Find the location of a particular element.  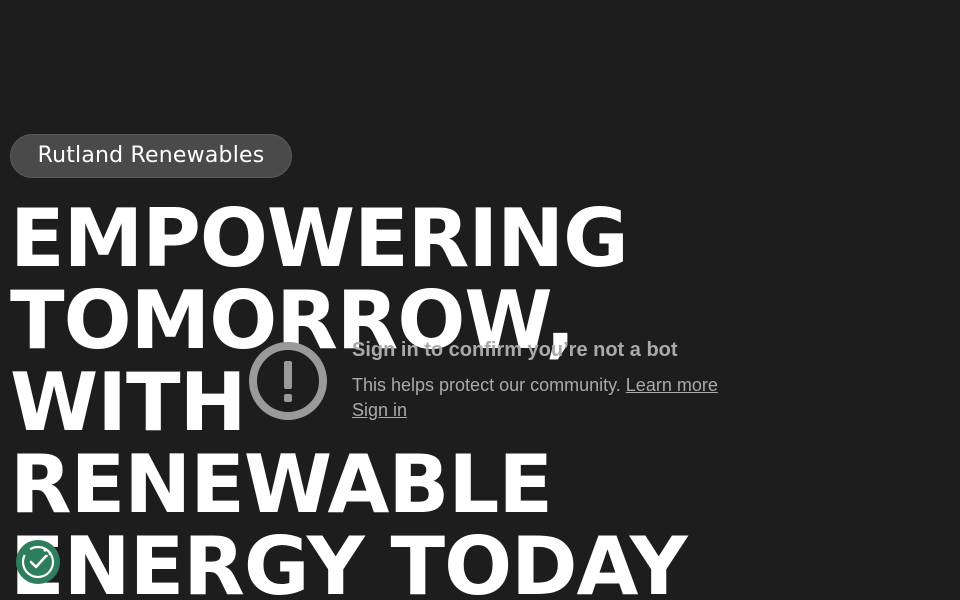

hero-line: EMPOWERING is located at coordinates (319, 238).